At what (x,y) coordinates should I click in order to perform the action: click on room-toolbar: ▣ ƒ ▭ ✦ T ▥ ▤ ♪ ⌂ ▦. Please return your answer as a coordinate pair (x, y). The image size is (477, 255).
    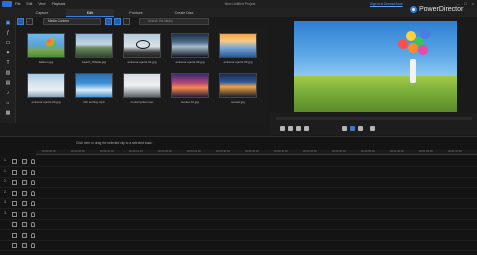
    Looking at the image, I should click on (8, 70).